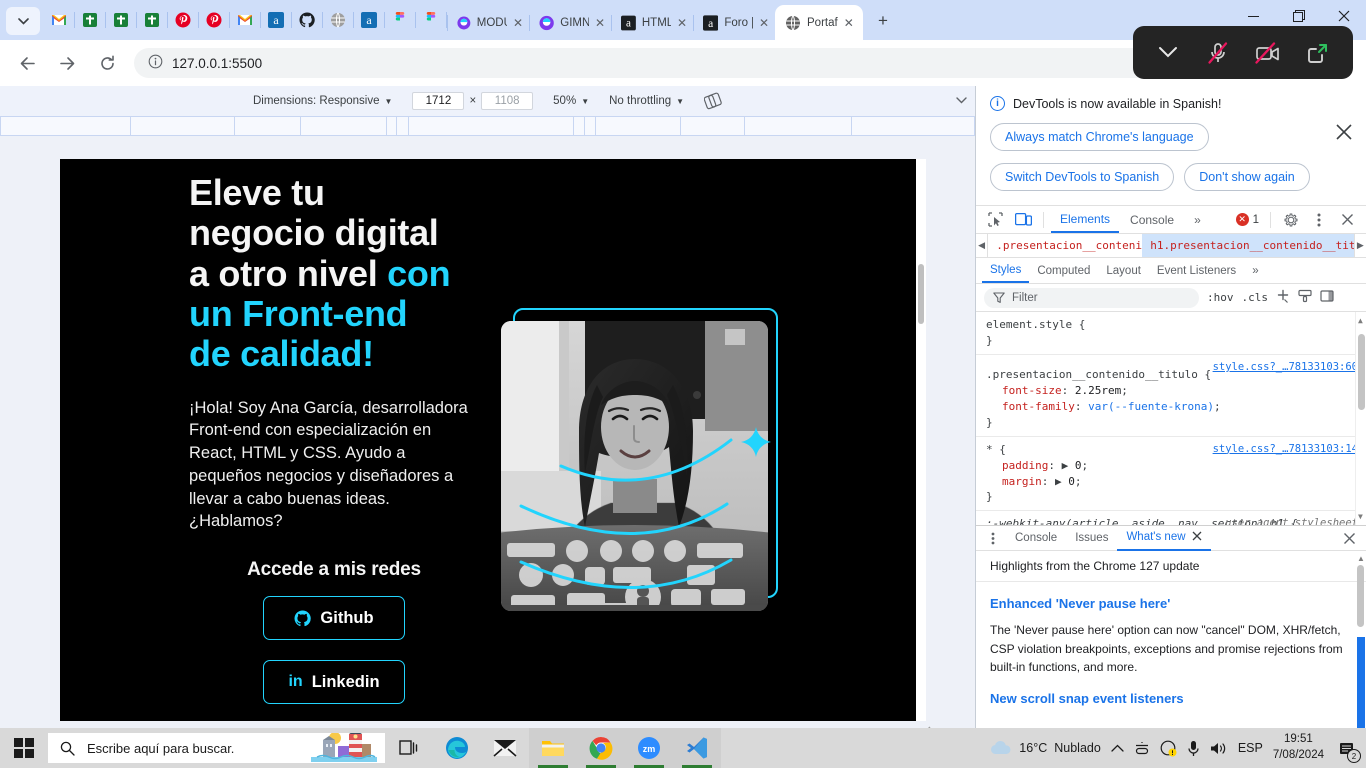 This screenshot has width=1366, height=768. What do you see at coordinates (1283, 297) in the screenshot?
I see `new-style-rule-icon` at bounding box center [1283, 297].